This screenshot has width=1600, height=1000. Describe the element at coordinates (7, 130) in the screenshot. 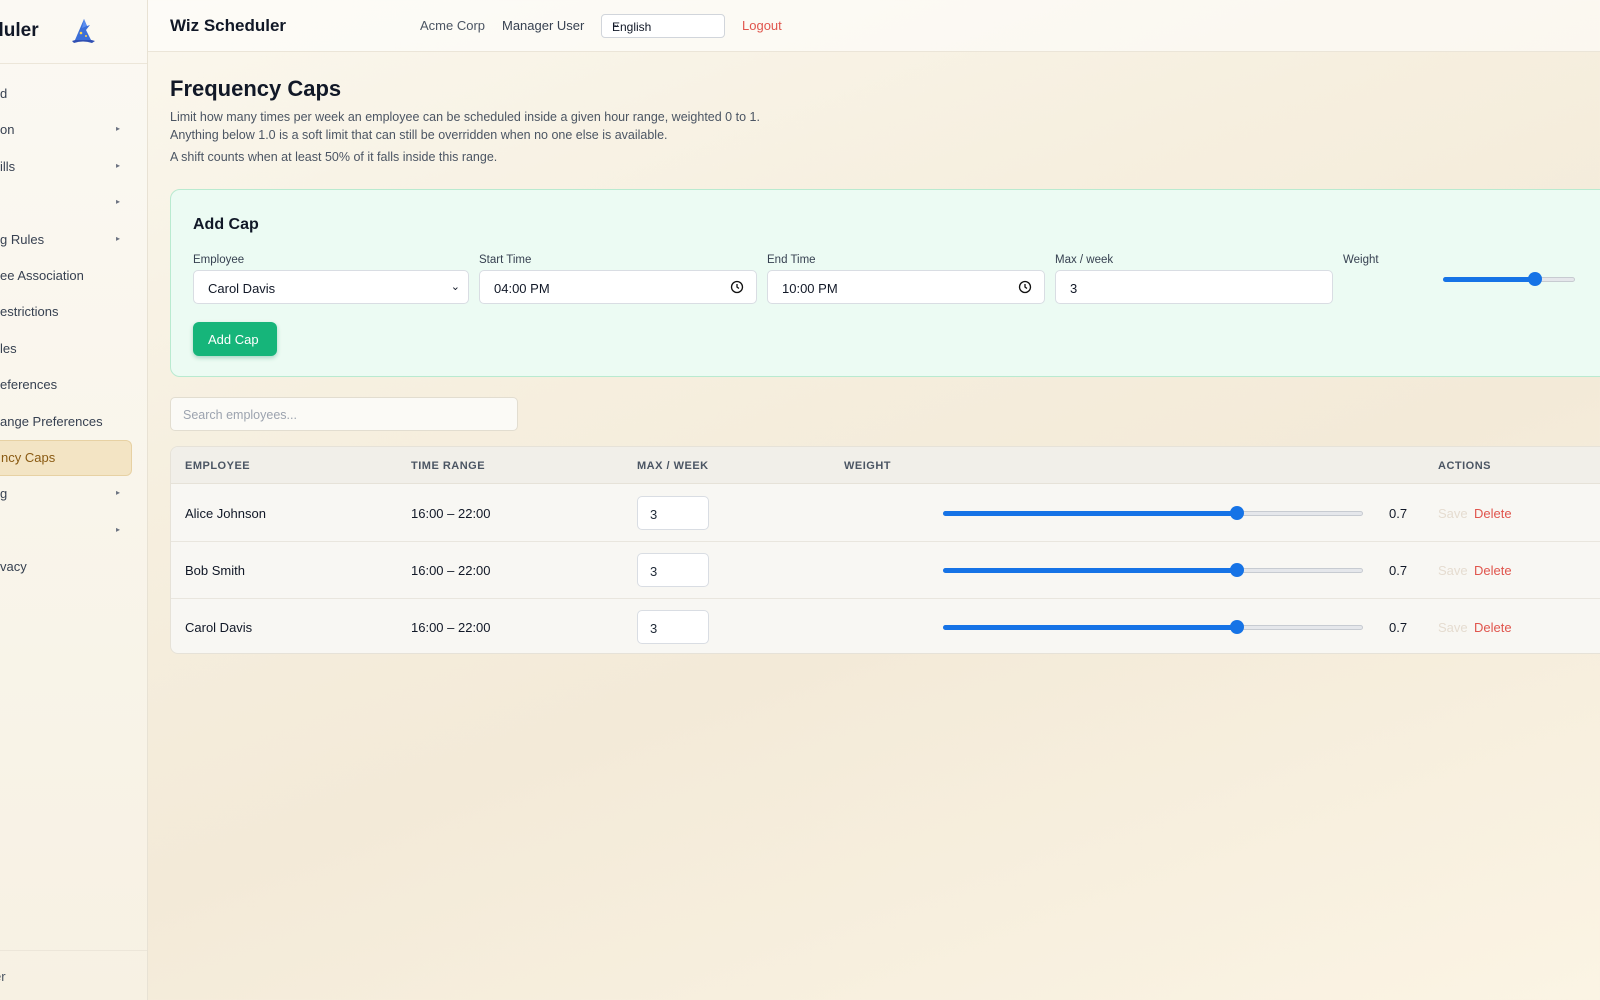

I see `sidebar-item-label: on` at that location.